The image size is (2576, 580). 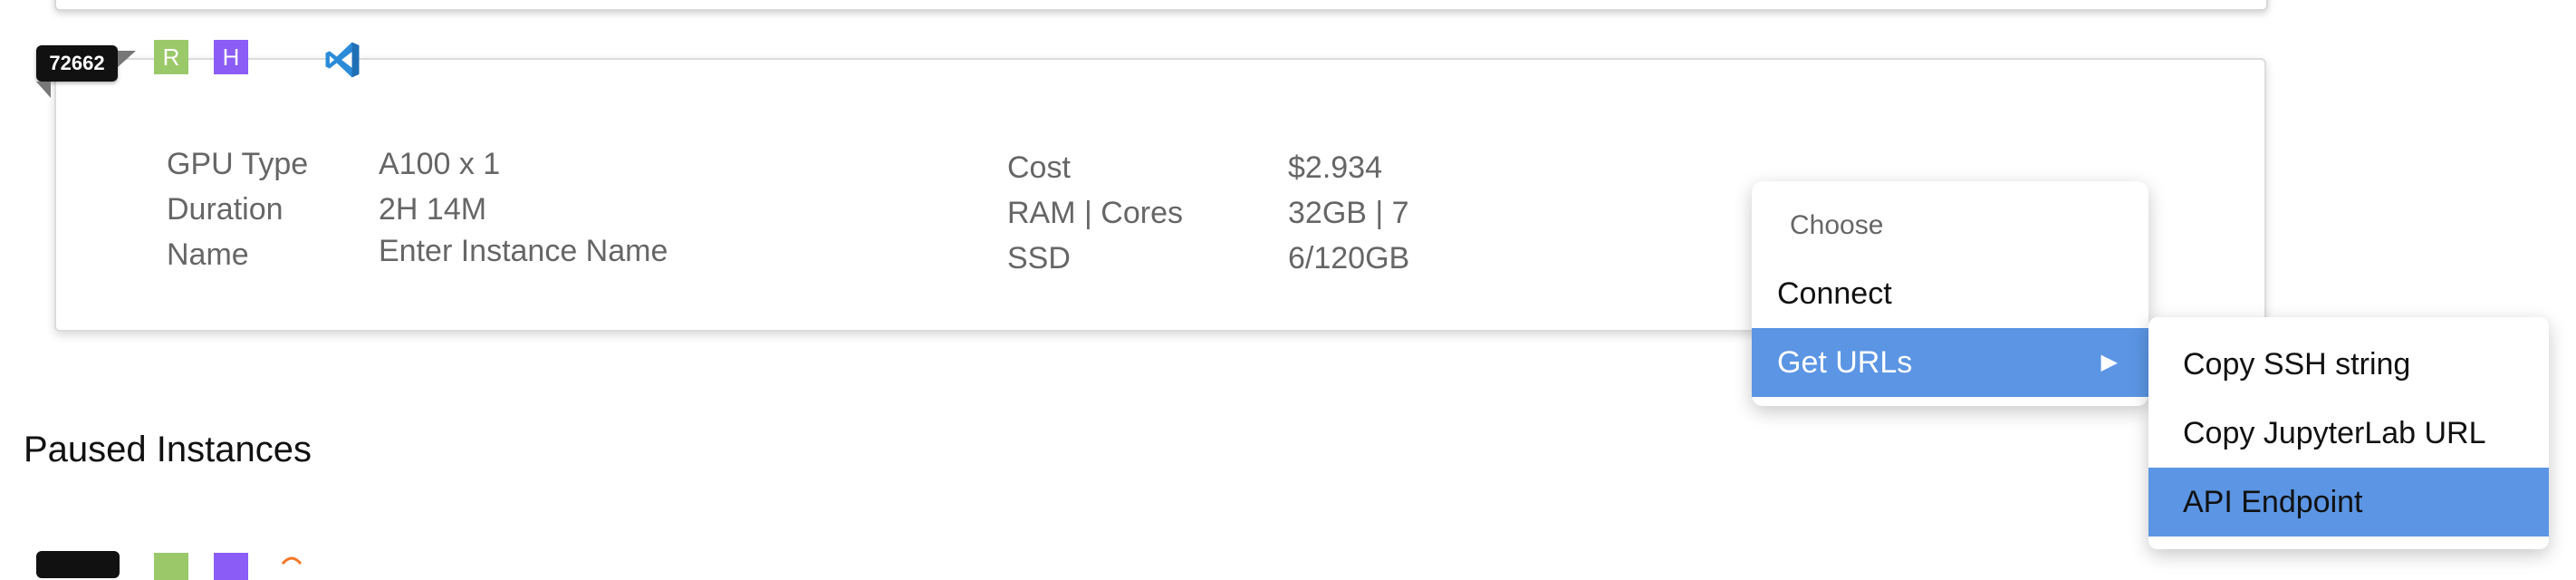 What do you see at coordinates (2109, 362) in the screenshot?
I see `submenu-arrow-icon: ▶` at bounding box center [2109, 362].